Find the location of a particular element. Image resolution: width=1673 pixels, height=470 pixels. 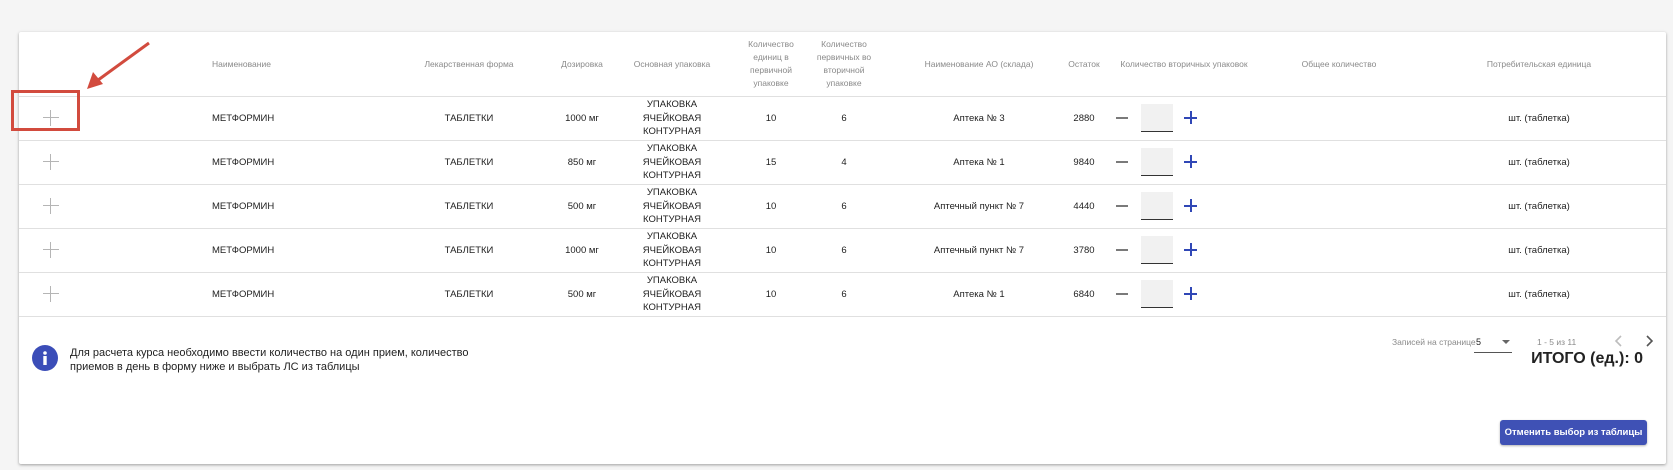

header-consumer-unit: Потребительская единица is located at coordinates (1539, 63).